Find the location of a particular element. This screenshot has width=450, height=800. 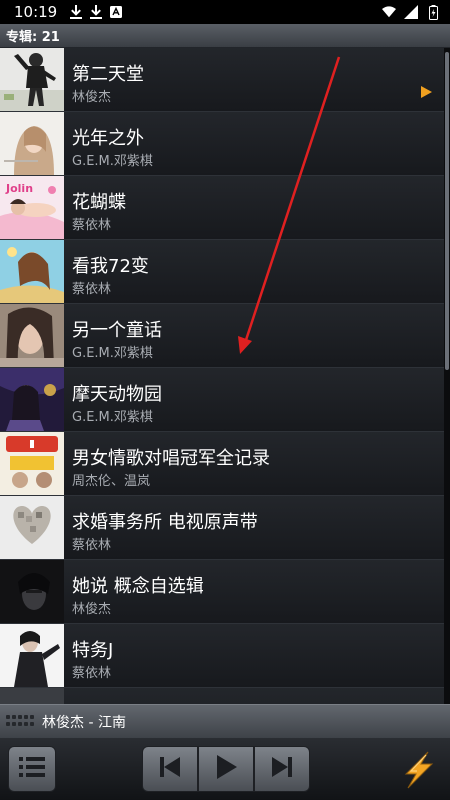

album-row is located at coordinates (222, 696).